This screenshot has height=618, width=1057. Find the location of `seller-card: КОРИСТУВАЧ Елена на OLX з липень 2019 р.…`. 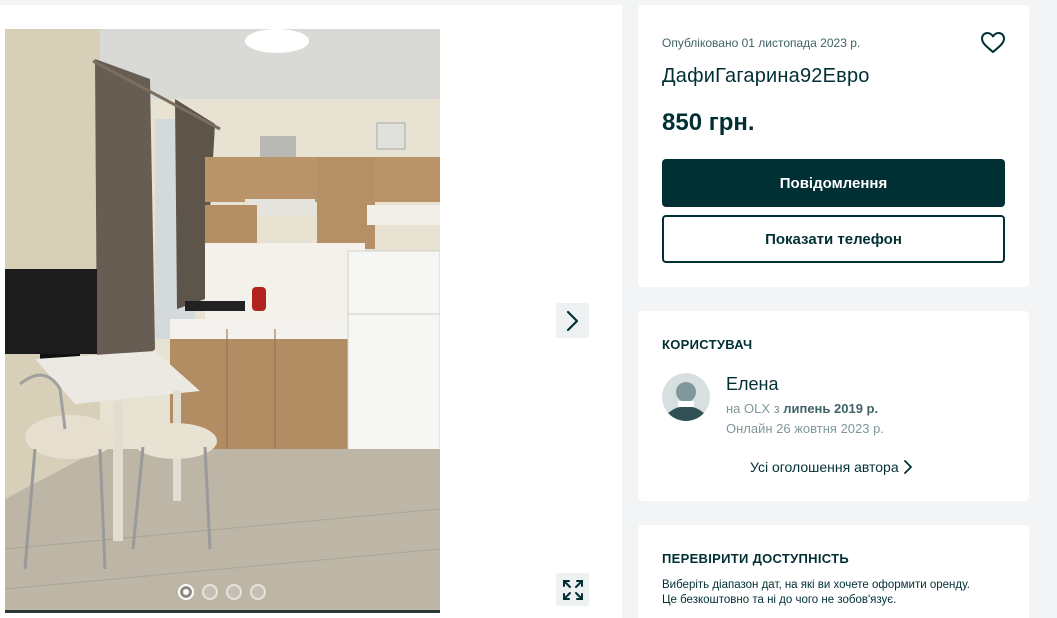

seller-card: КОРИСТУВАЧ Елена на OLX з липень 2019 р.… is located at coordinates (833, 406).